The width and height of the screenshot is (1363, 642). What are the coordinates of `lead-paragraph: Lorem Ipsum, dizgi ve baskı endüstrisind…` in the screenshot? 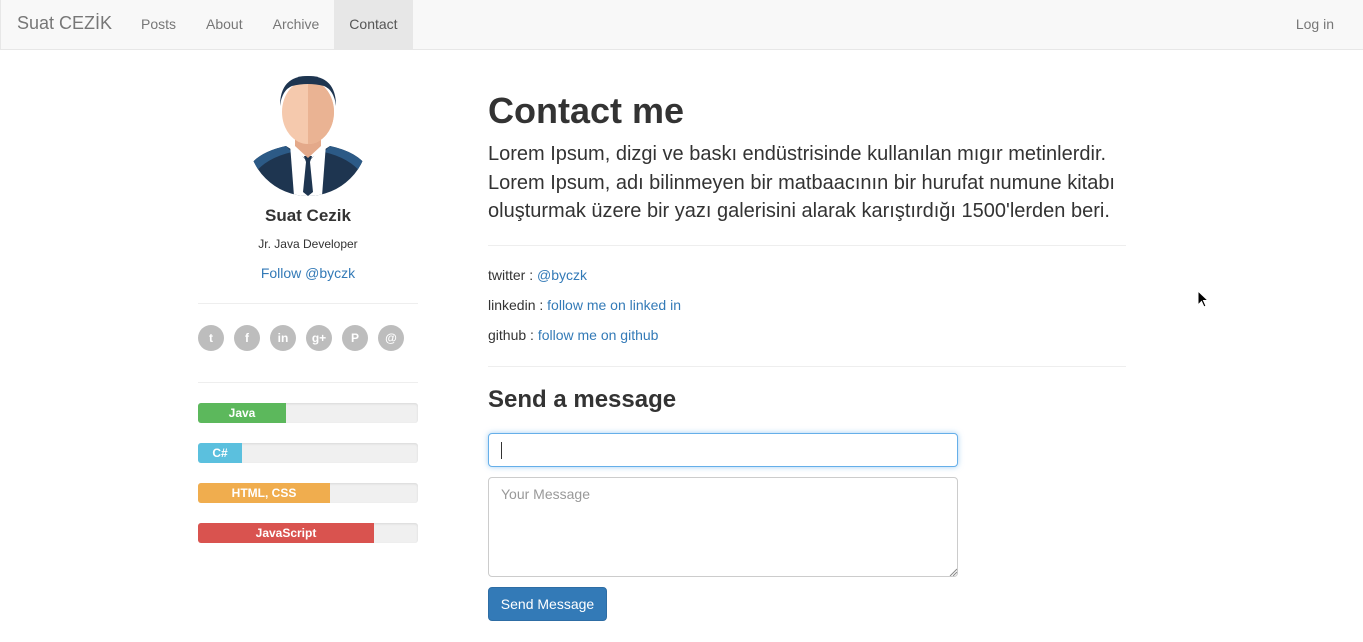 It's located at (801, 182).